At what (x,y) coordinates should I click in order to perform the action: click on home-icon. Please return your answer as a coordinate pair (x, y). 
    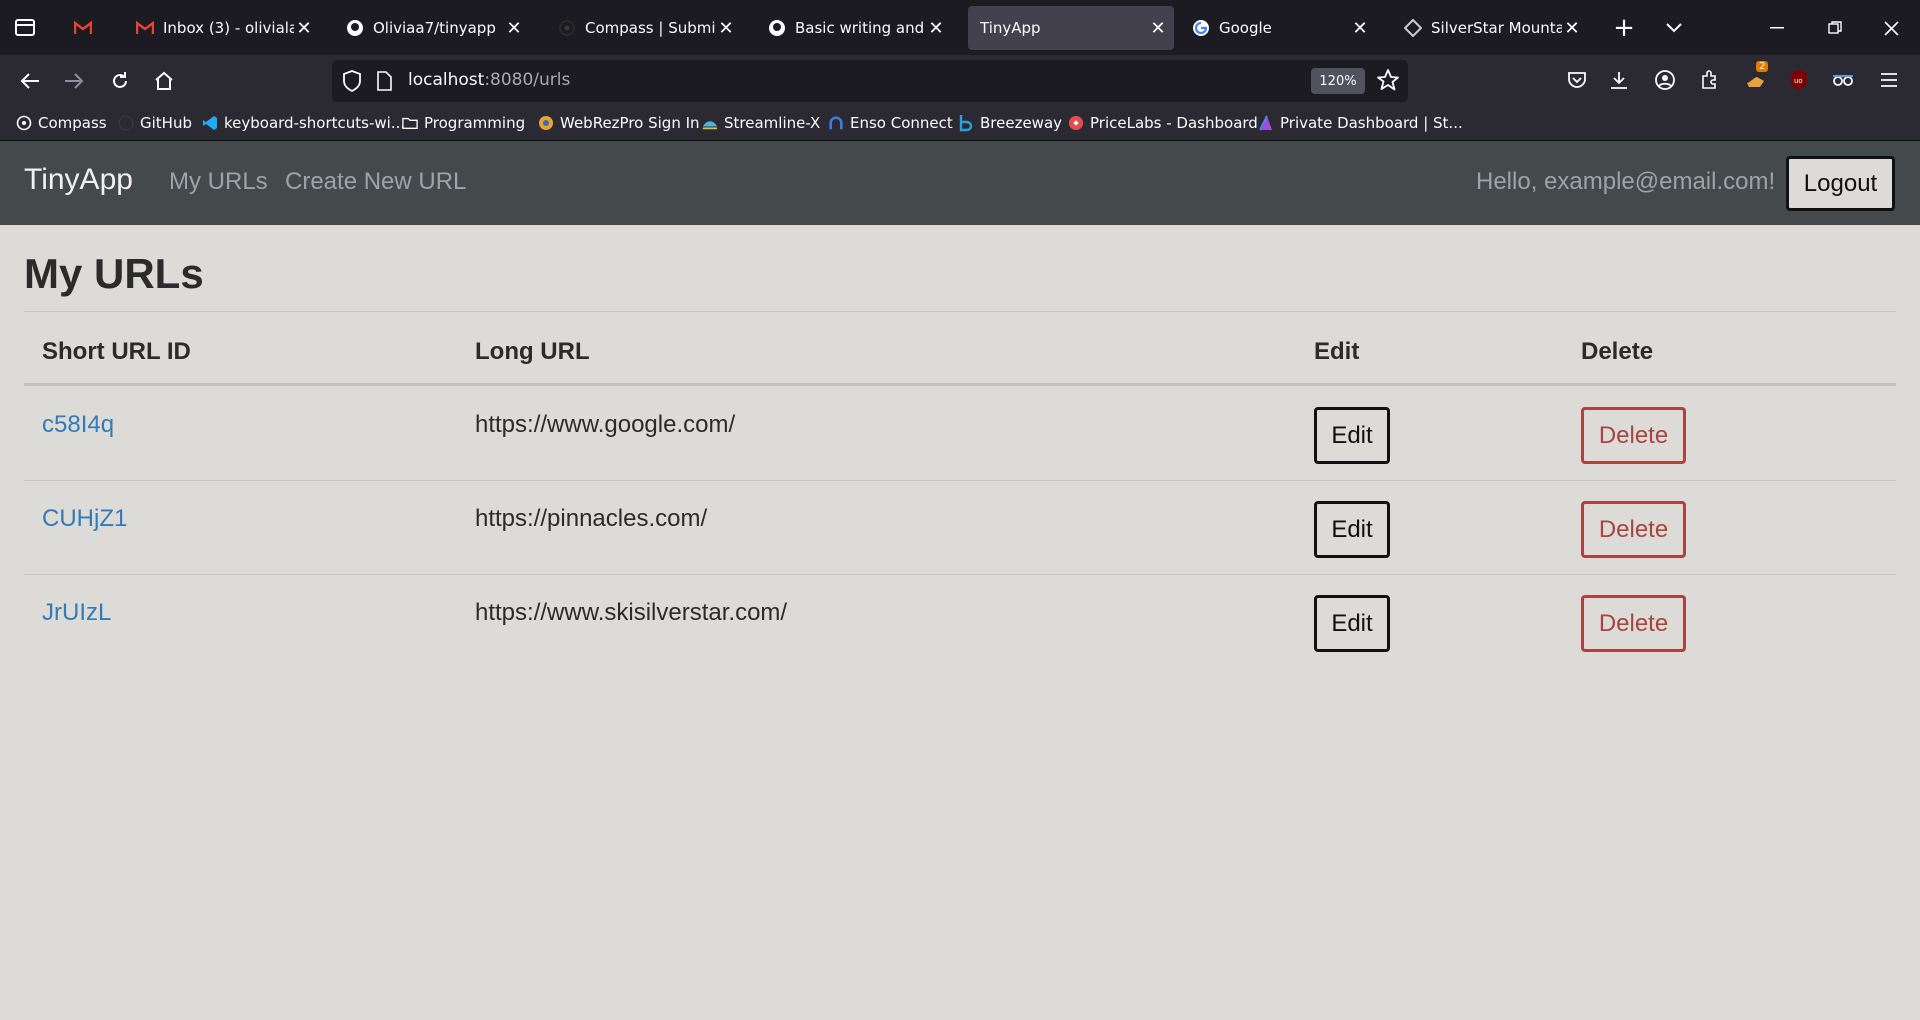
    Looking at the image, I should click on (164, 81).